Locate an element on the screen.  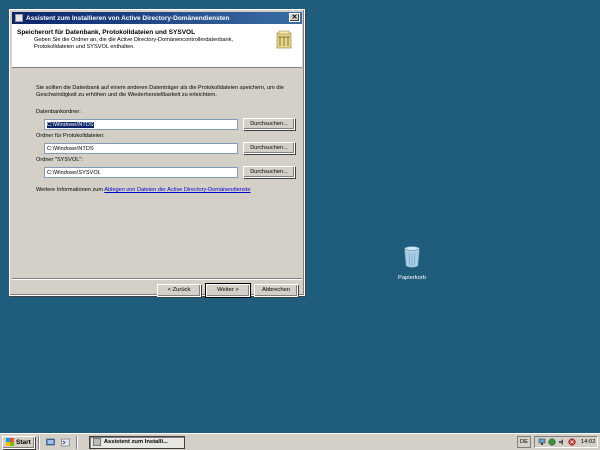
sysvol-folder-label: Ordner "SYSVOL": is located at coordinates (59, 160).